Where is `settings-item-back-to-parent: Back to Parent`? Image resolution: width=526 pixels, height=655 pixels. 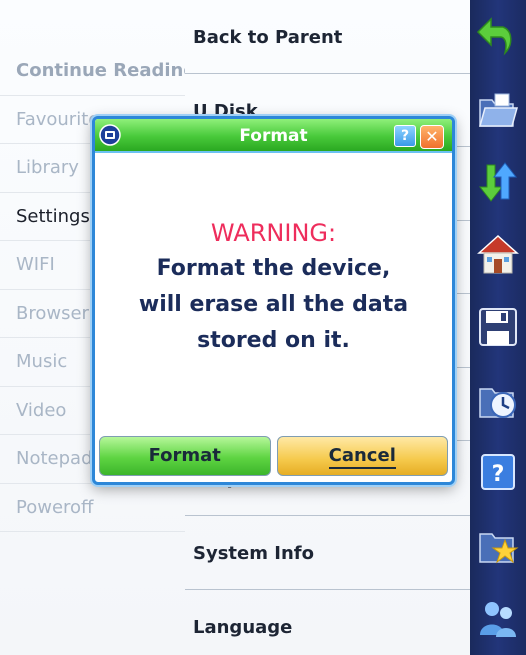 settings-item-back-to-parent: Back to Parent is located at coordinates (327, 37).